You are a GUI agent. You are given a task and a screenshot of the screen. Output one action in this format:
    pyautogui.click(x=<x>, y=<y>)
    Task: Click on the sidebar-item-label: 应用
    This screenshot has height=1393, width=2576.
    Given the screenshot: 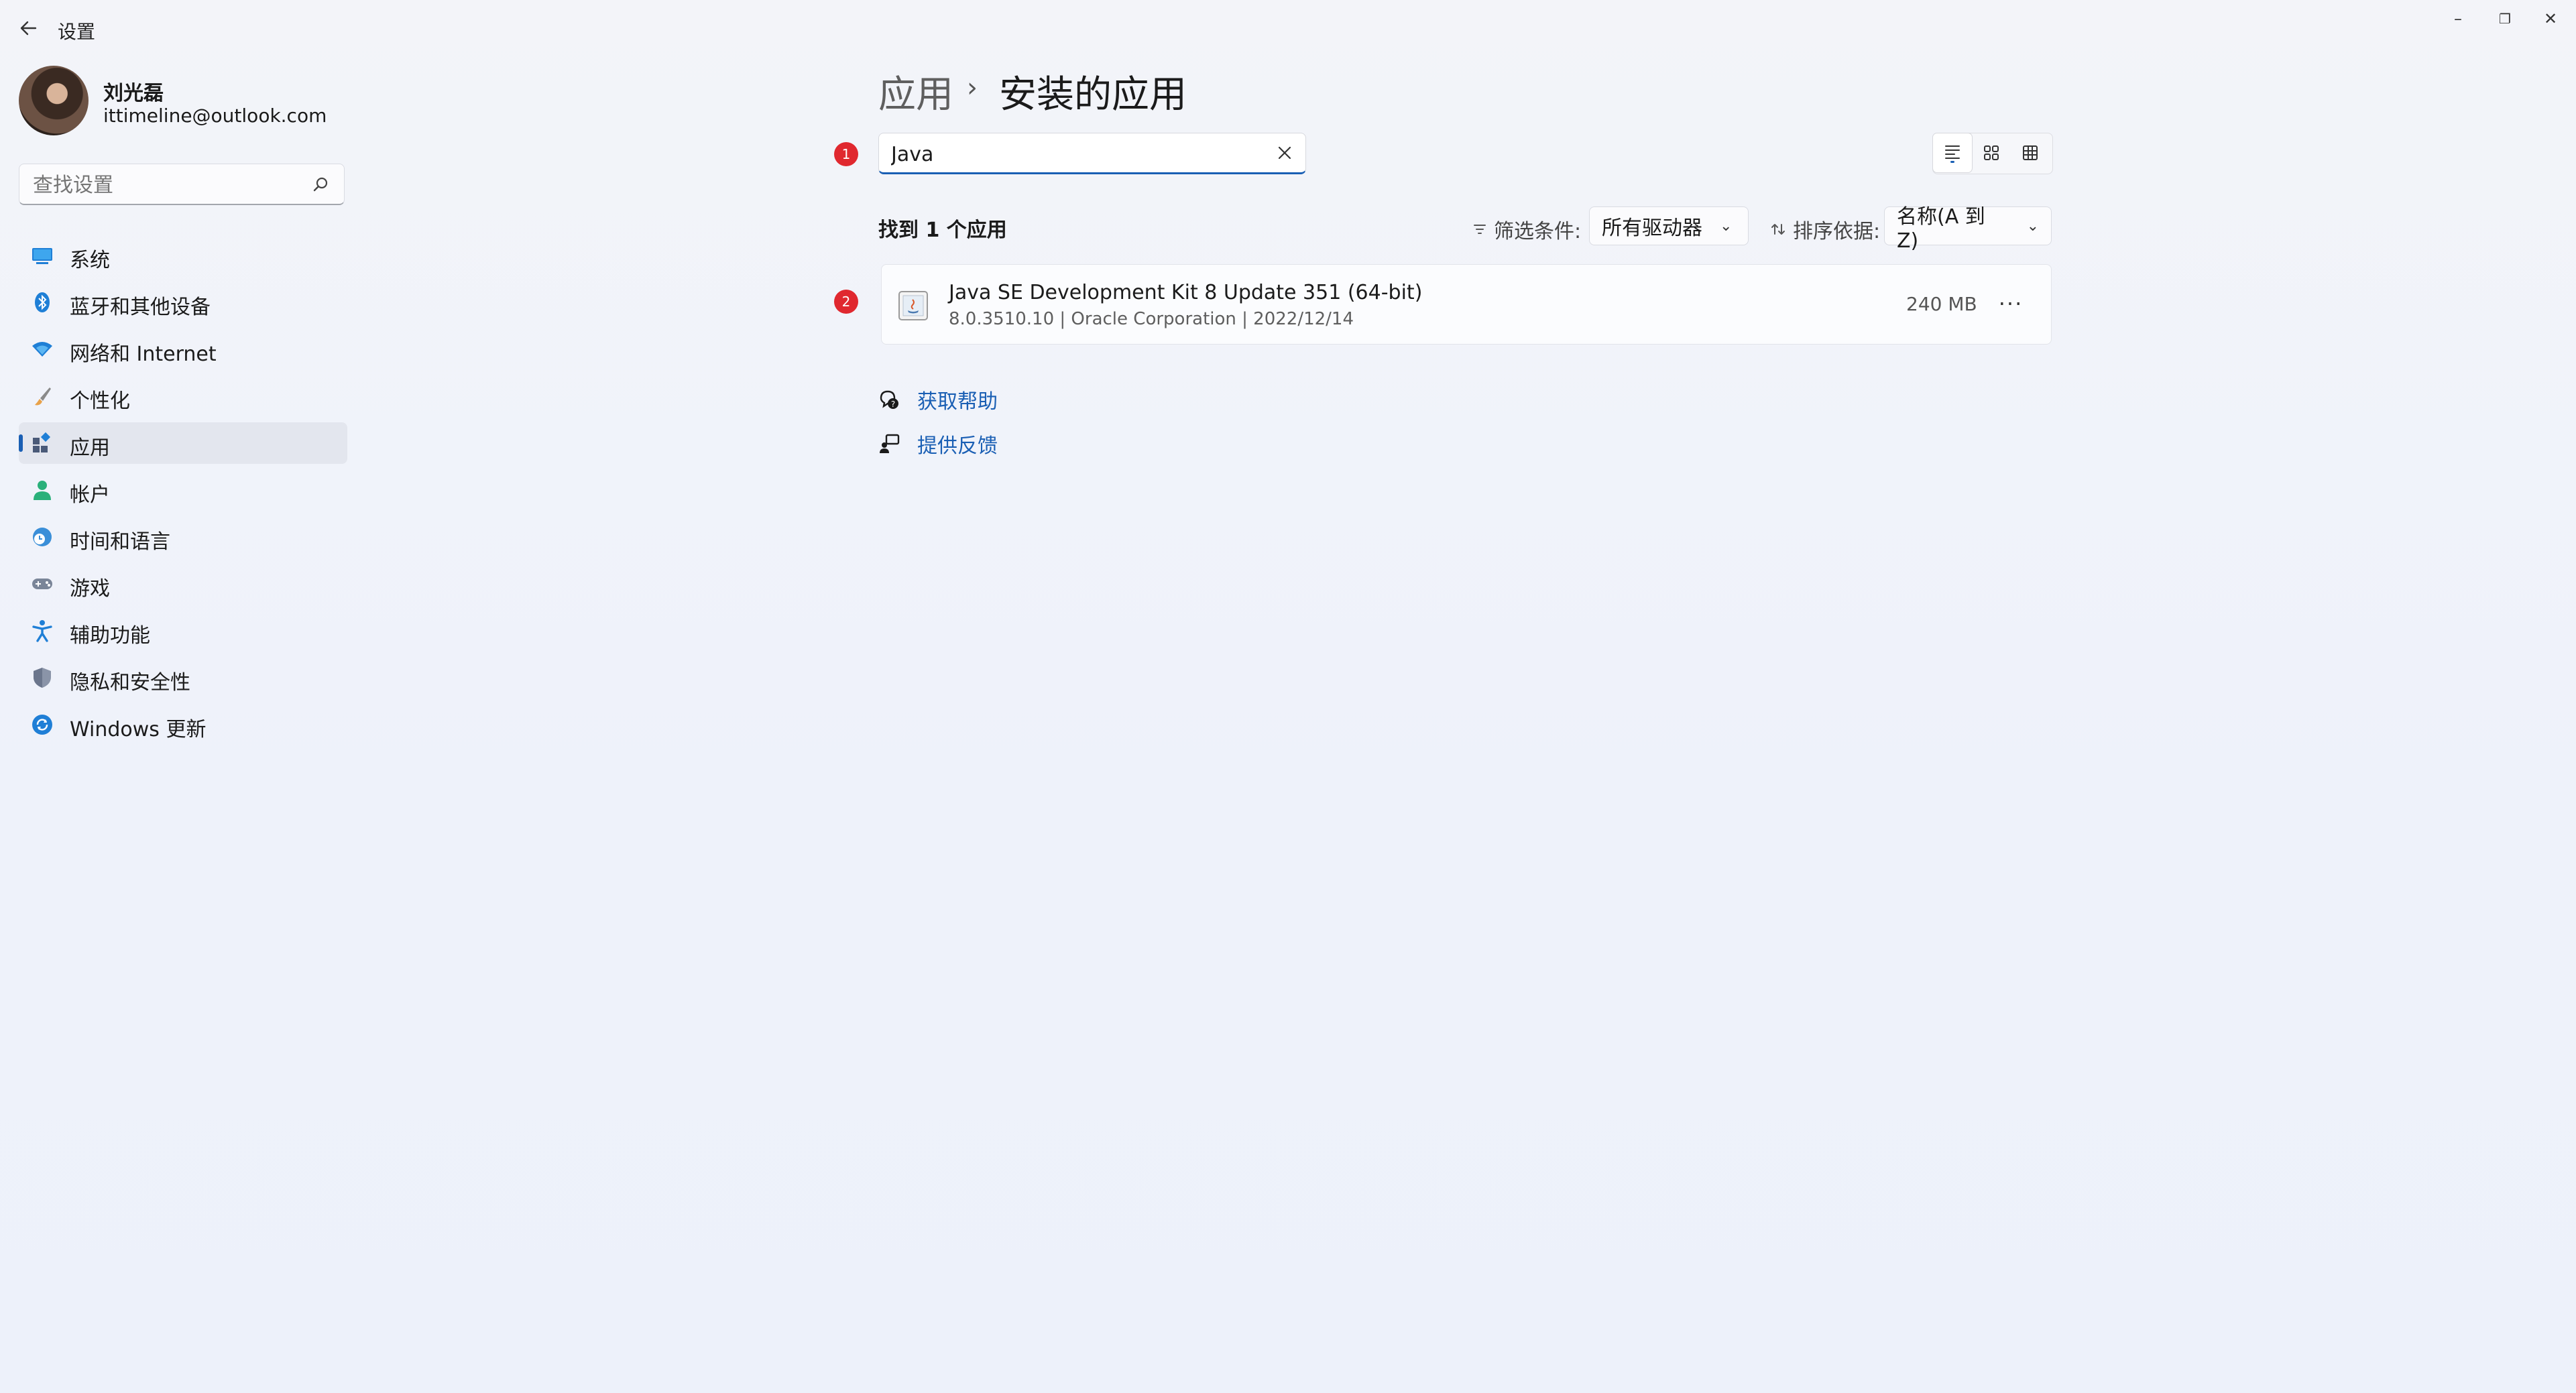 What is the action you would take?
    pyautogui.click(x=90, y=448)
    